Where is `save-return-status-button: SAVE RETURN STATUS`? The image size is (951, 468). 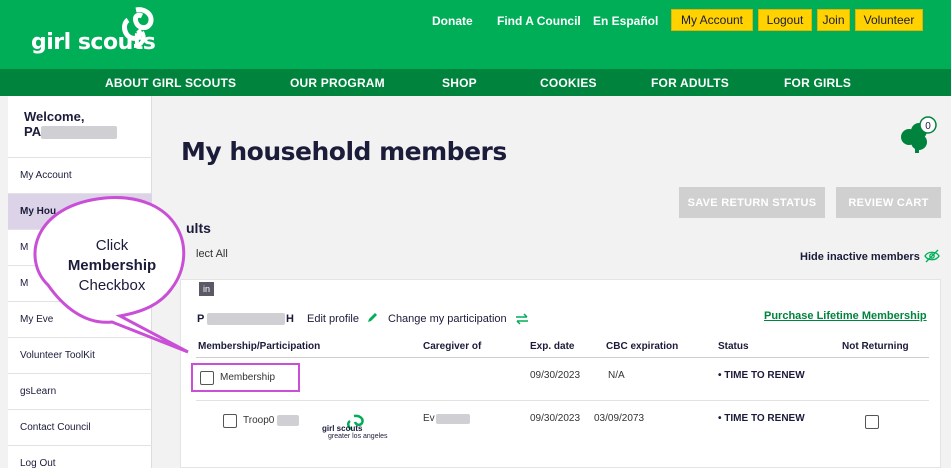
save-return-status-button: SAVE RETURN STATUS is located at coordinates (752, 202).